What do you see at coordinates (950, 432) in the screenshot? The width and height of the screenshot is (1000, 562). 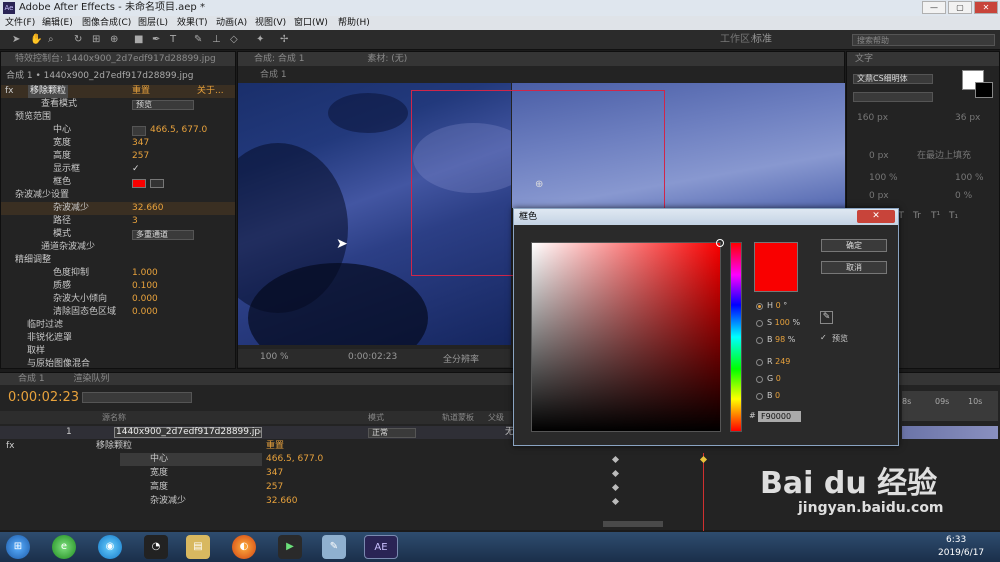 I see `layer-duration-bar` at bounding box center [950, 432].